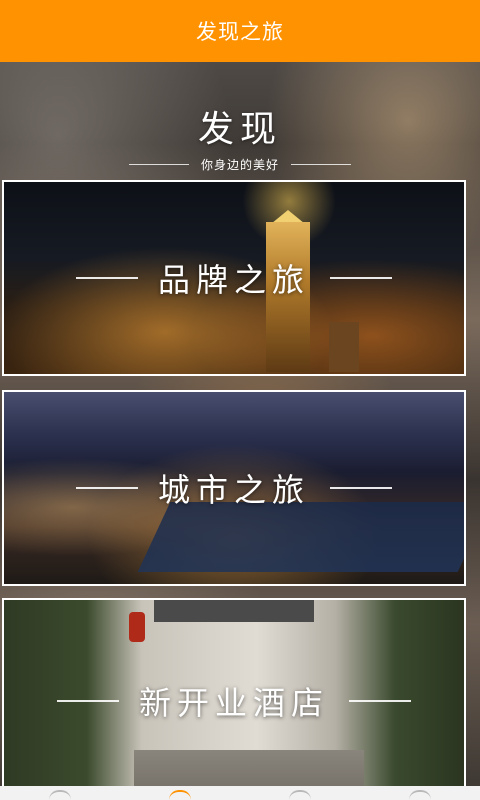 The image size is (480, 800). I want to click on discover-subtitle-row: 你身边的美好, so click(240, 164).